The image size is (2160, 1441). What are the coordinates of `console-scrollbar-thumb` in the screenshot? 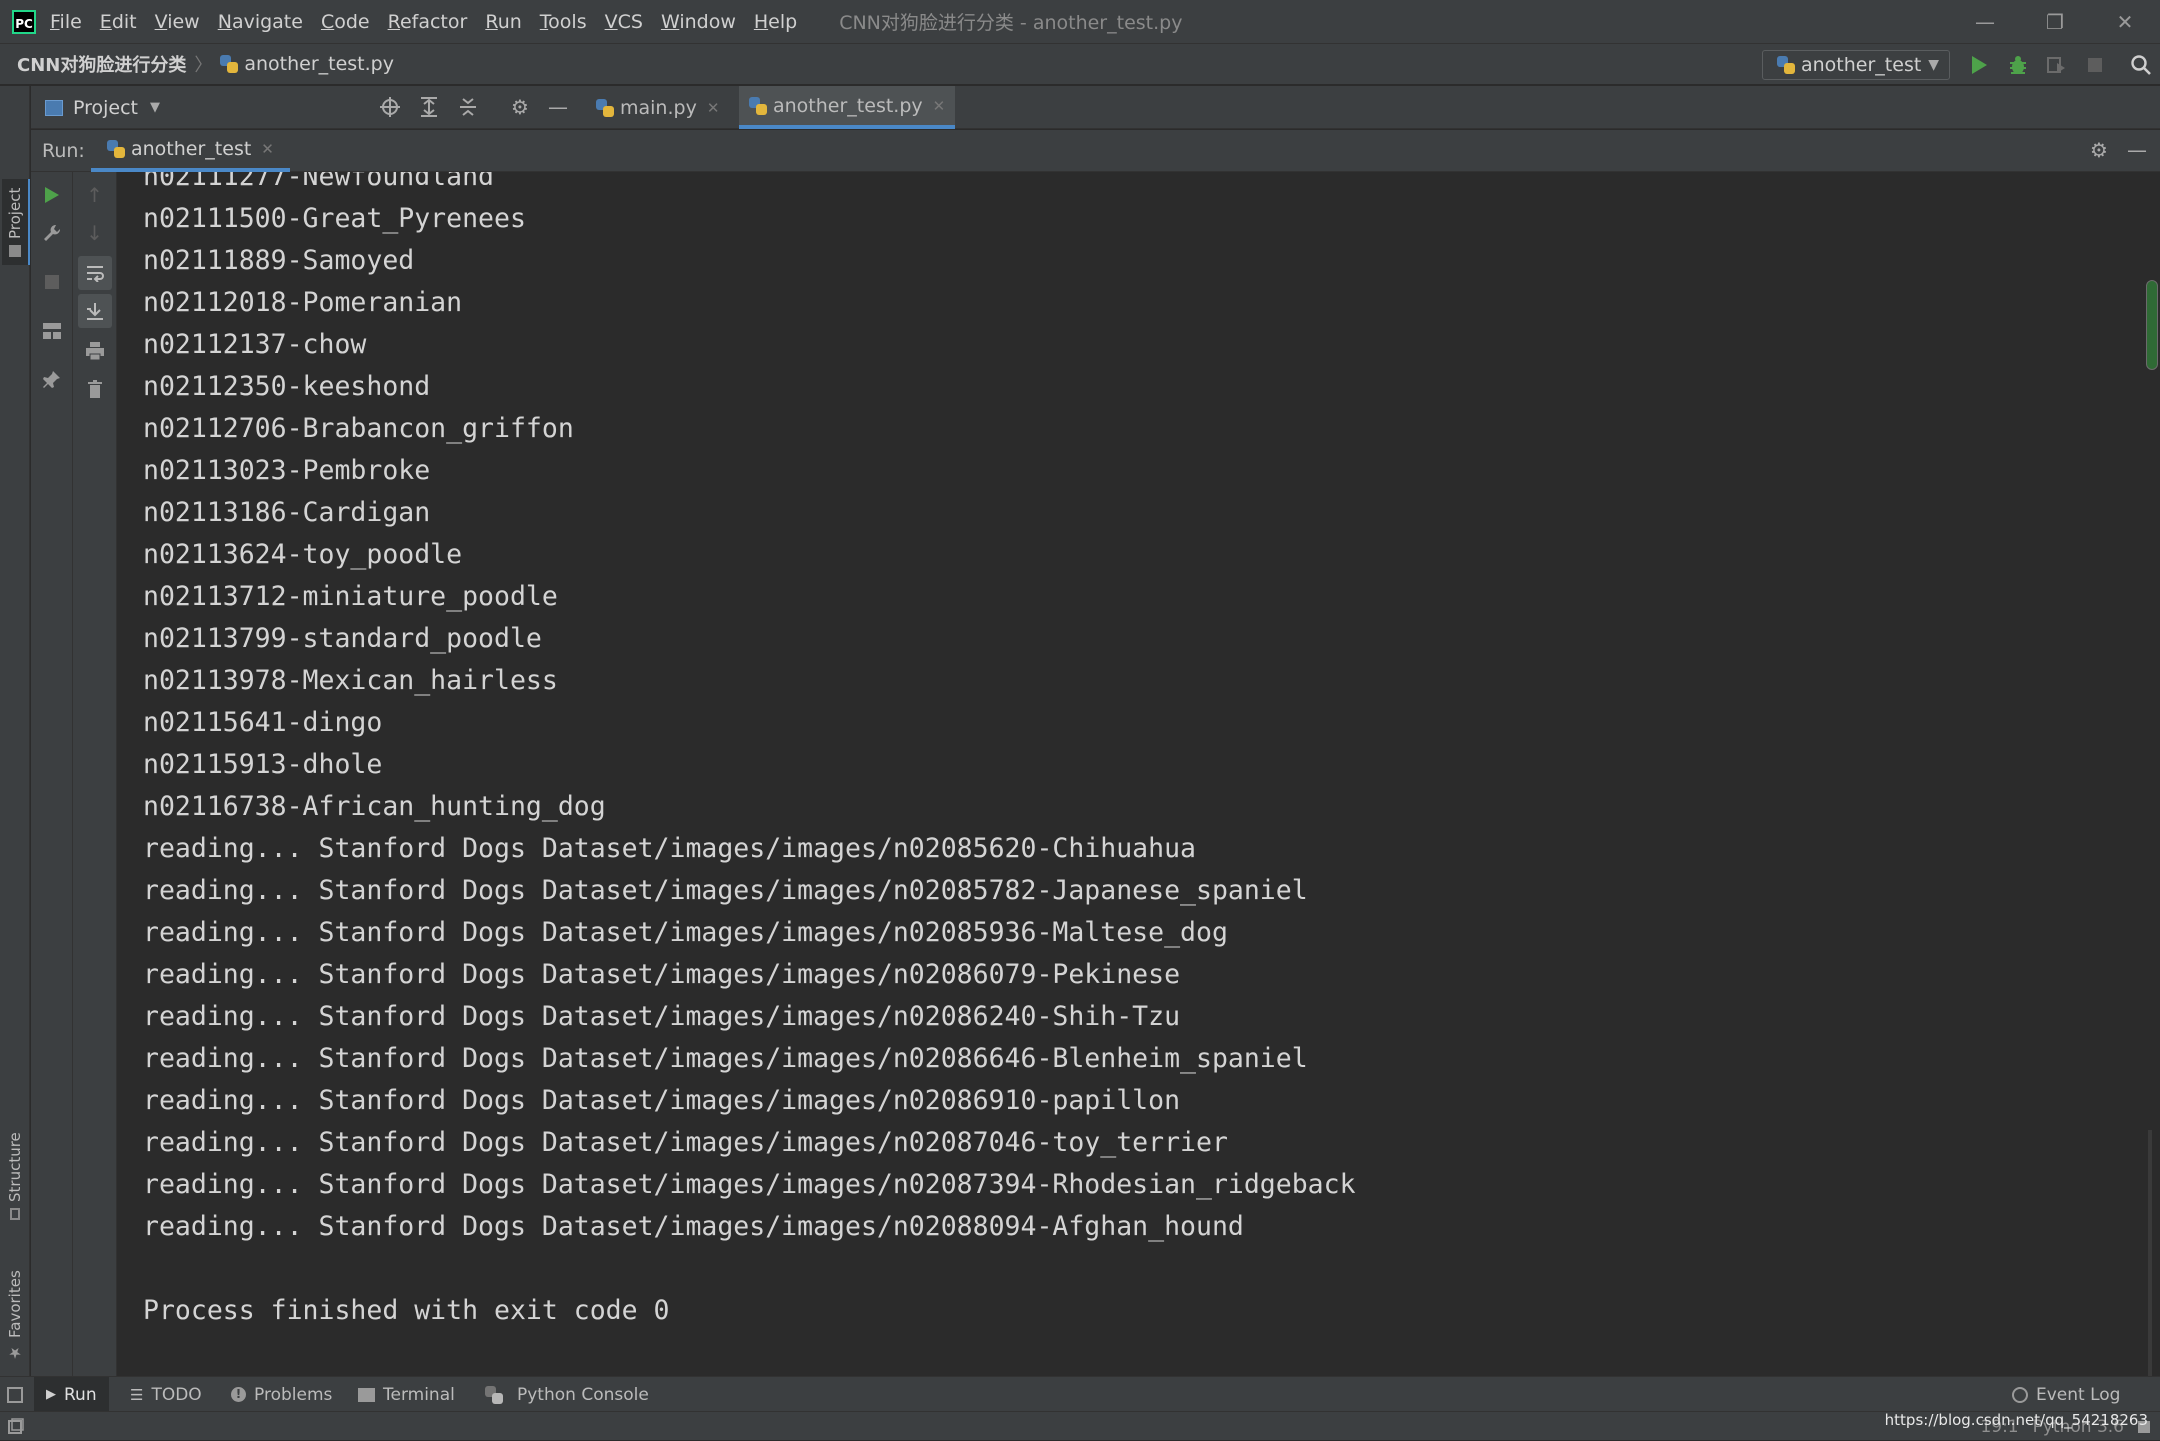 It's located at (2152, 325).